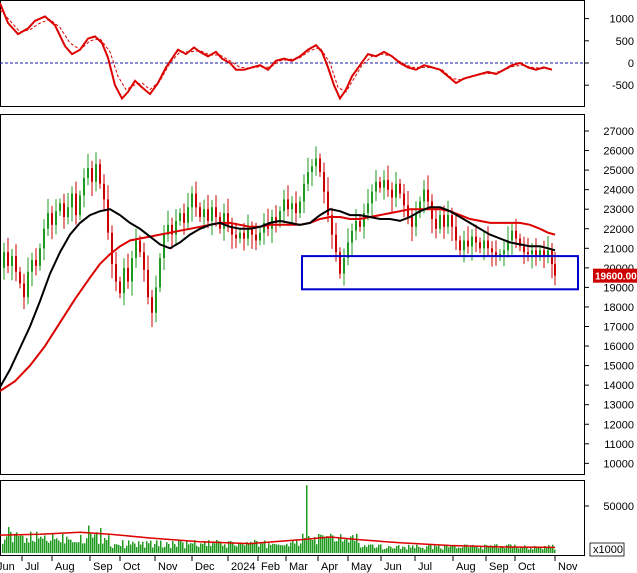 This screenshot has height=573, width=637. I want to click on oscillator-main-line, so click(276, 51).